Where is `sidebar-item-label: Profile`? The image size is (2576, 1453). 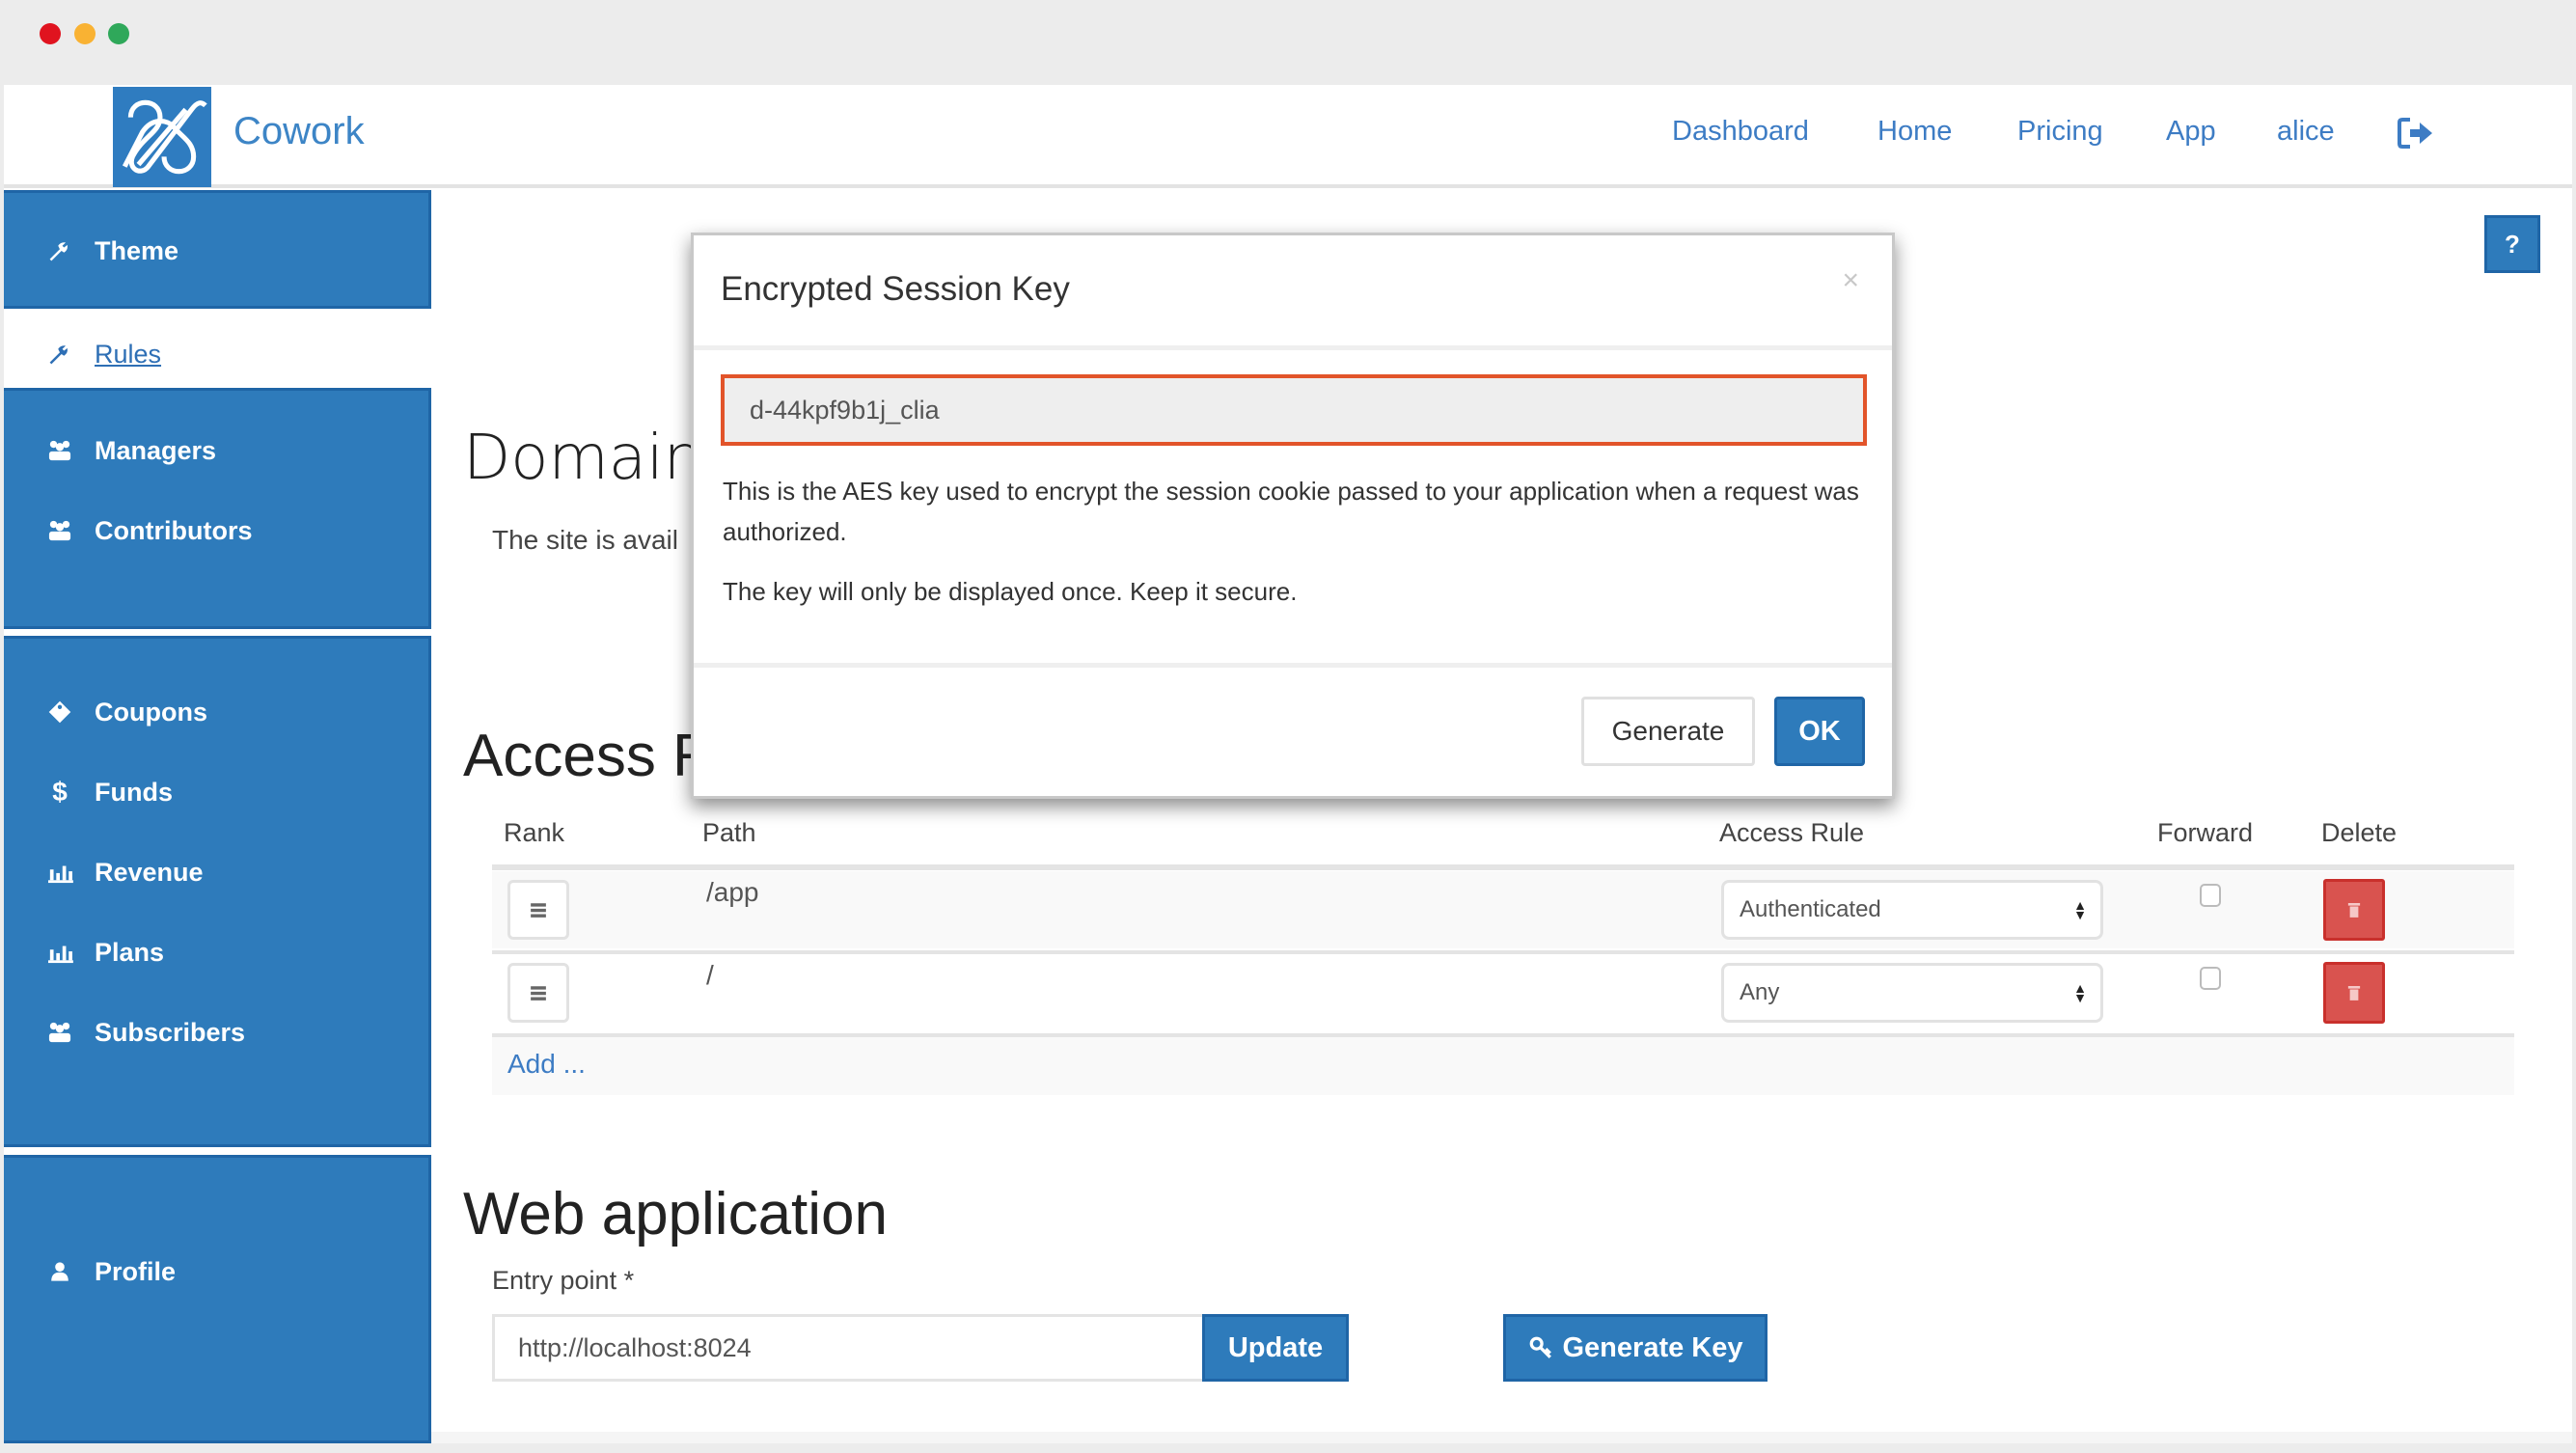
sidebar-item-label: Profile is located at coordinates (136, 1271).